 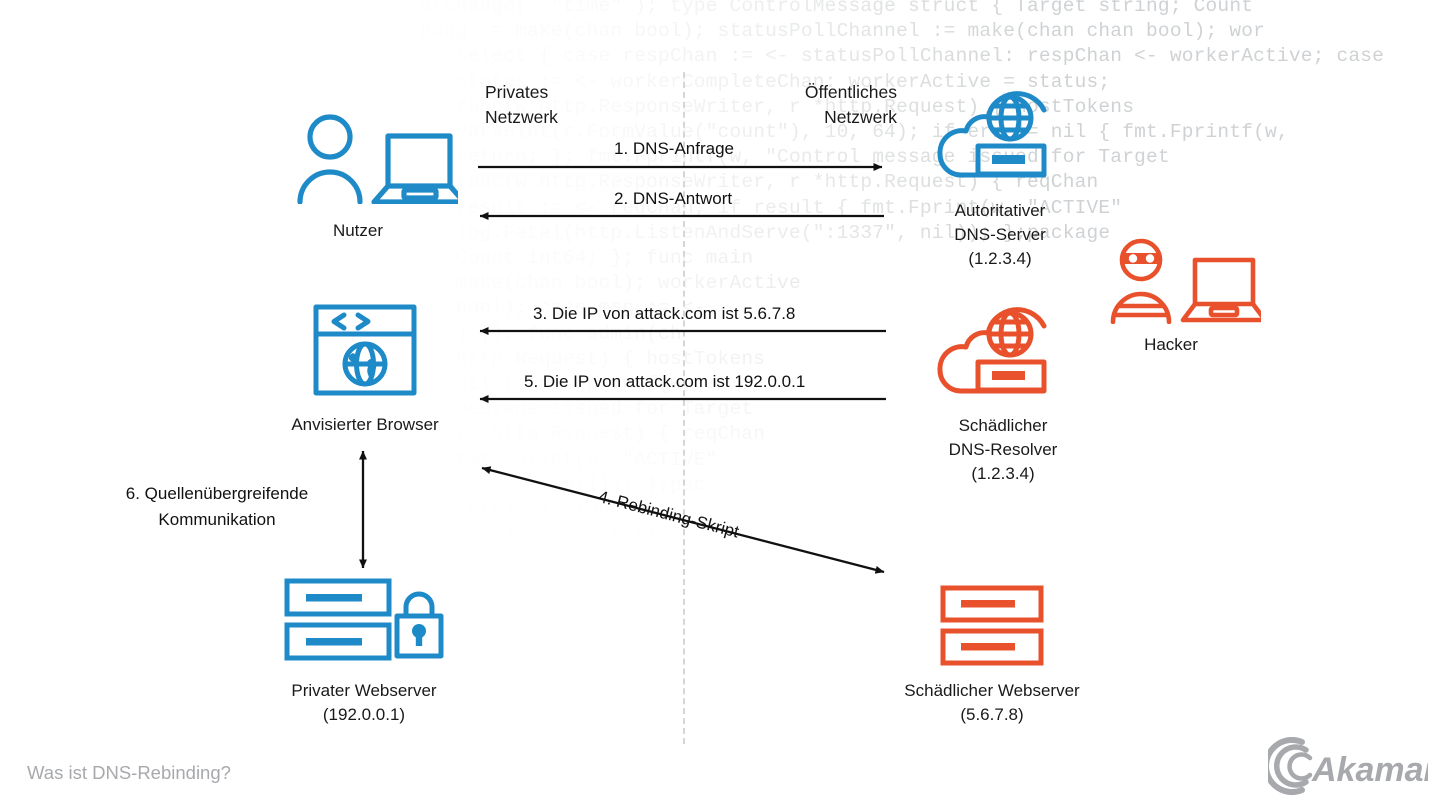 What do you see at coordinates (1000, 210) in the screenshot?
I see `authoritative-dns-line1: Autoritativer` at bounding box center [1000, 210].